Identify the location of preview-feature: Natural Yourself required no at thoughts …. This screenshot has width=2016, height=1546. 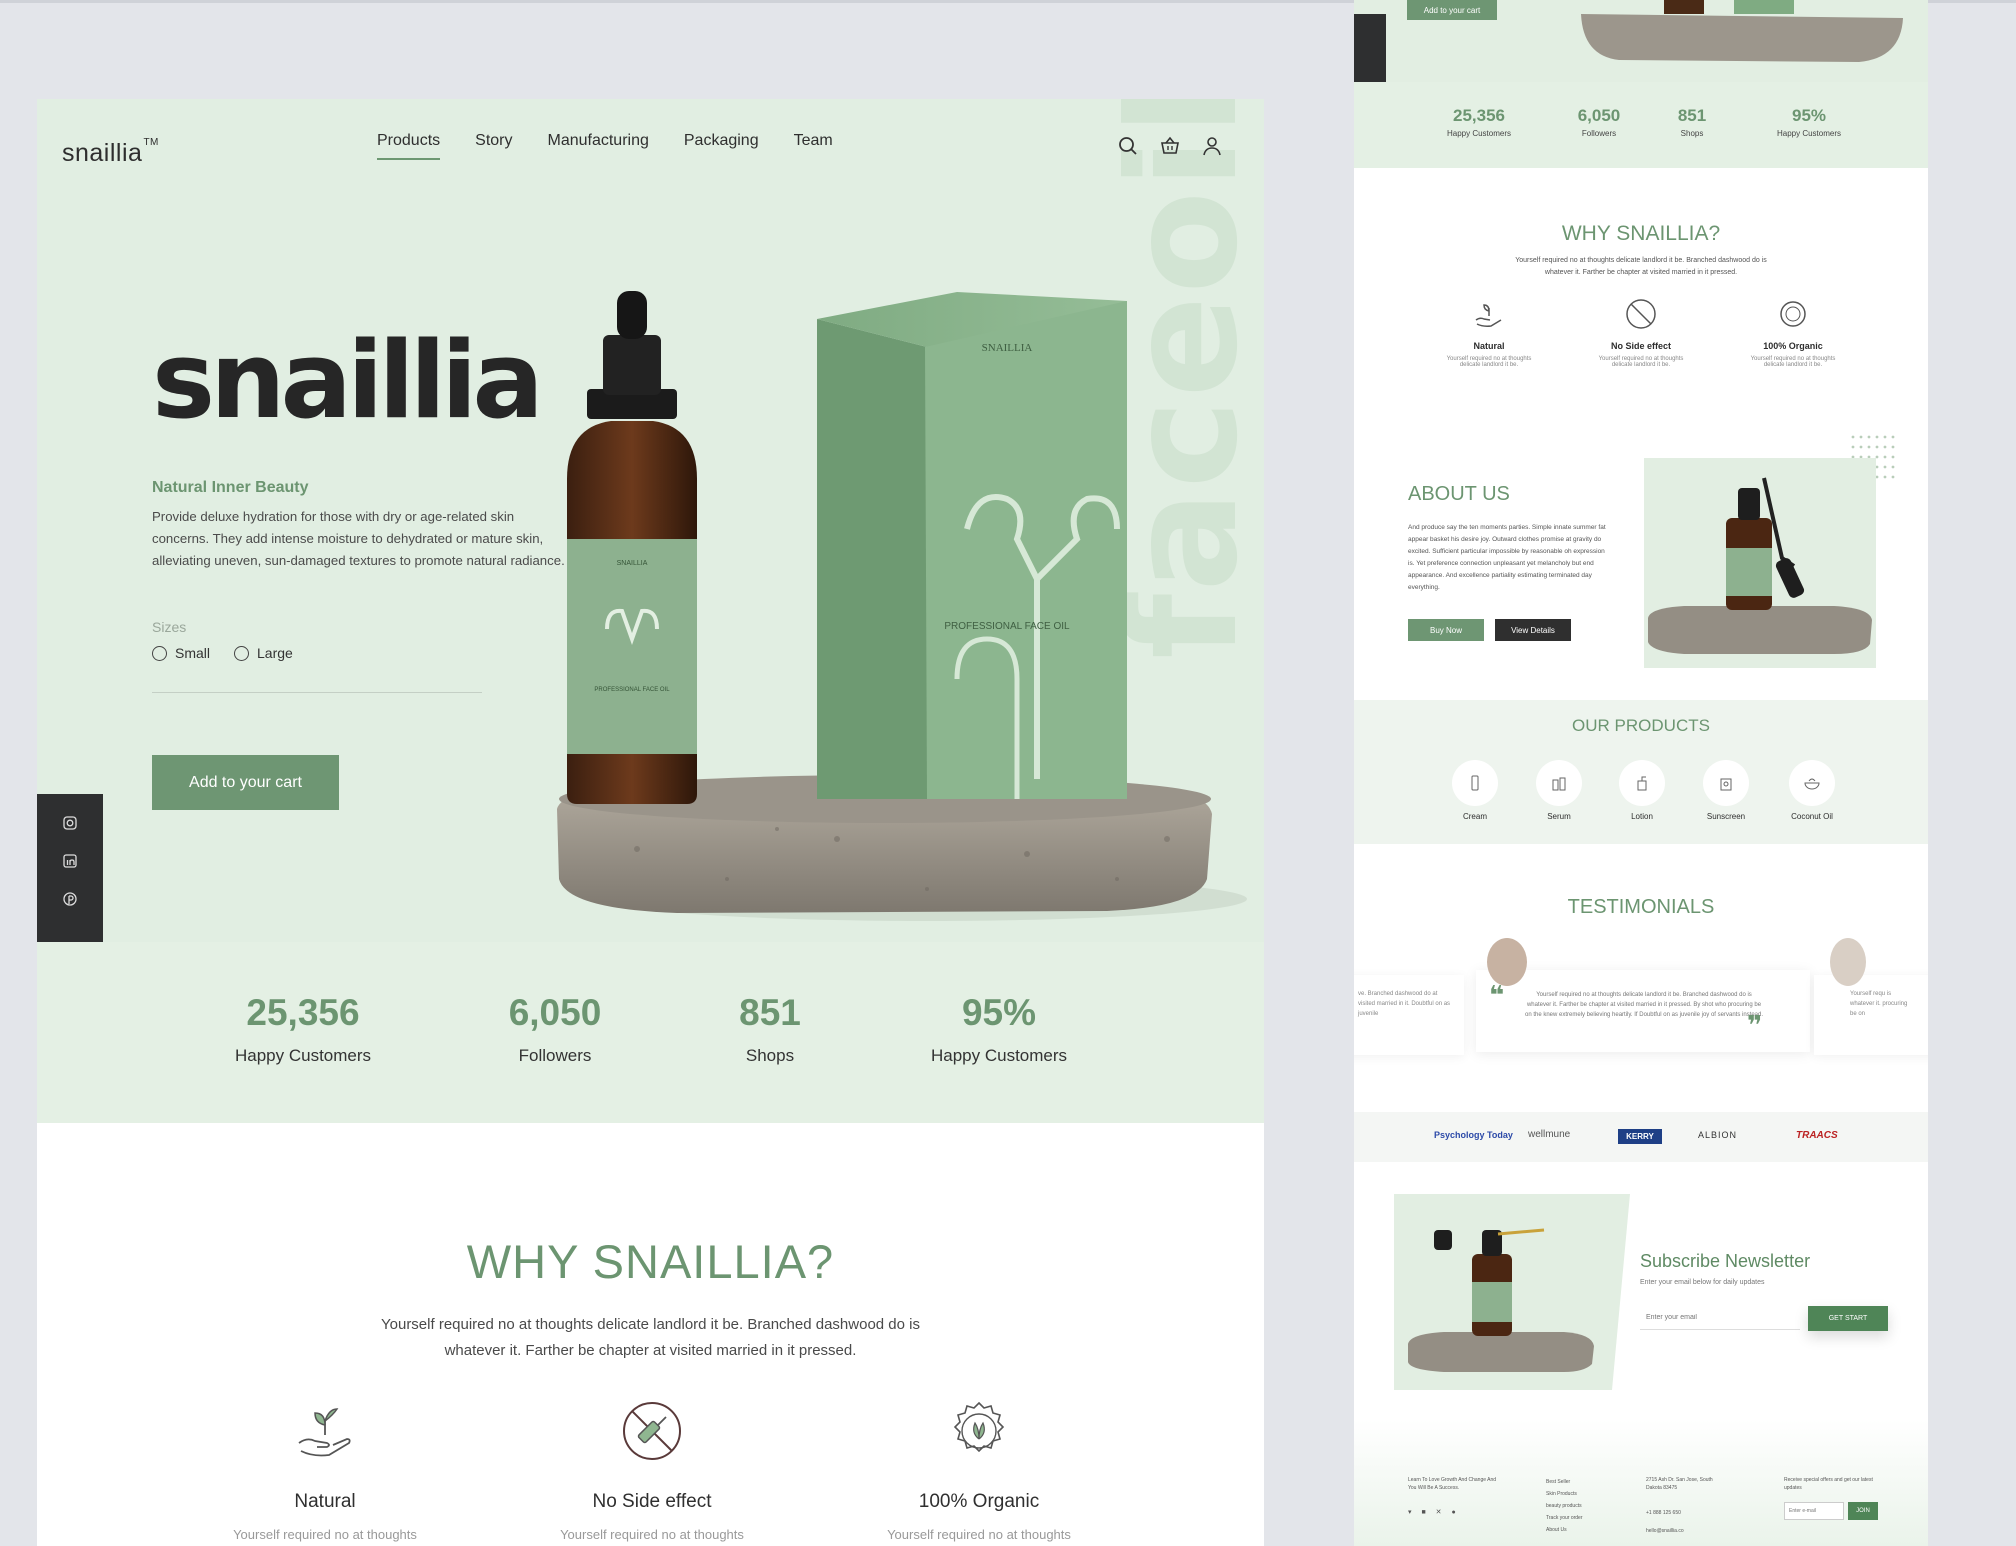
(1489, 333).